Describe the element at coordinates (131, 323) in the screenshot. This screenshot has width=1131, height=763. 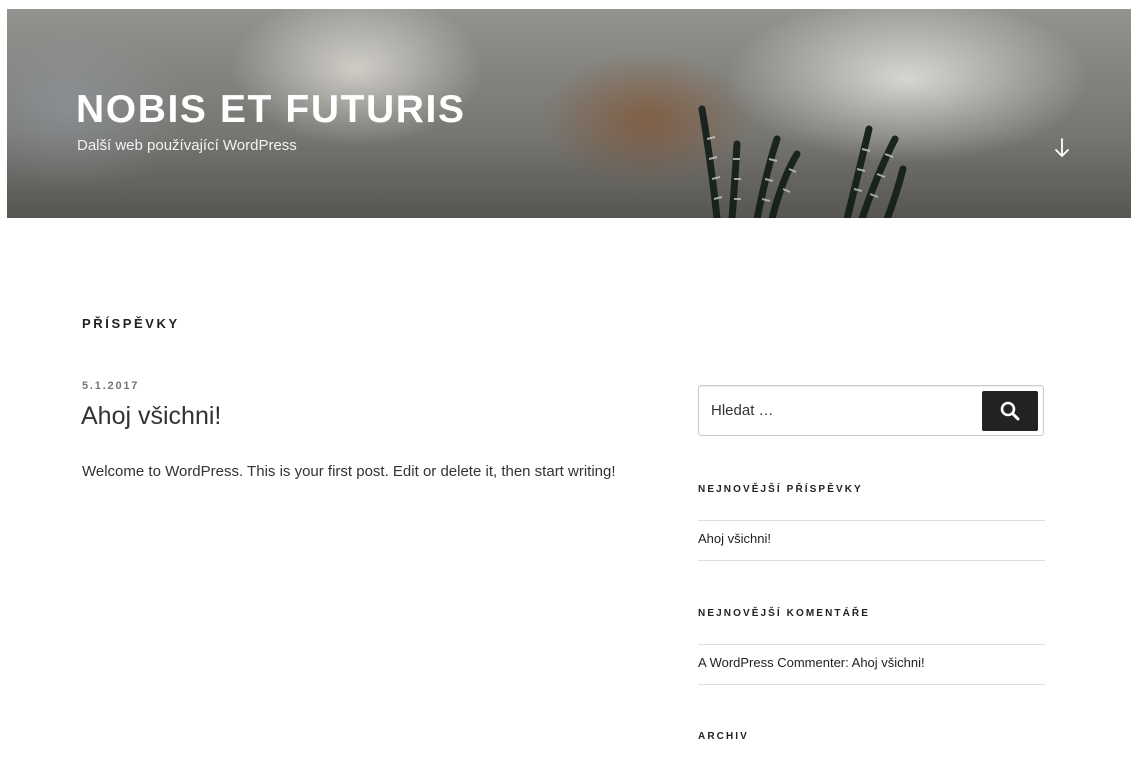
I see `page-title: PŘÍSPĚVKY` at that location.